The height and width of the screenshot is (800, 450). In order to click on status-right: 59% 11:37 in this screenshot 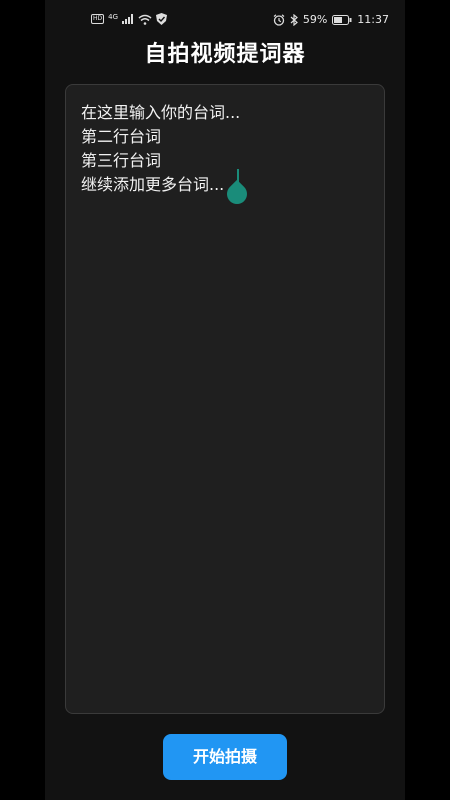, I will do `click(331, 19)`.